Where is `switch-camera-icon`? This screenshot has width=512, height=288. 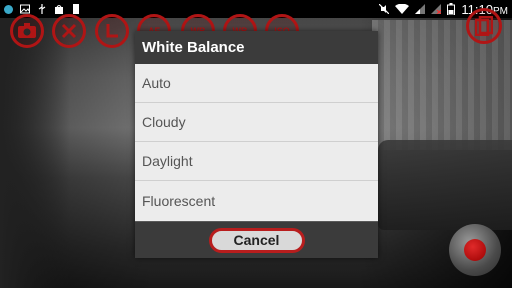
switch-camera-icon is located at coordinates (27, 30).